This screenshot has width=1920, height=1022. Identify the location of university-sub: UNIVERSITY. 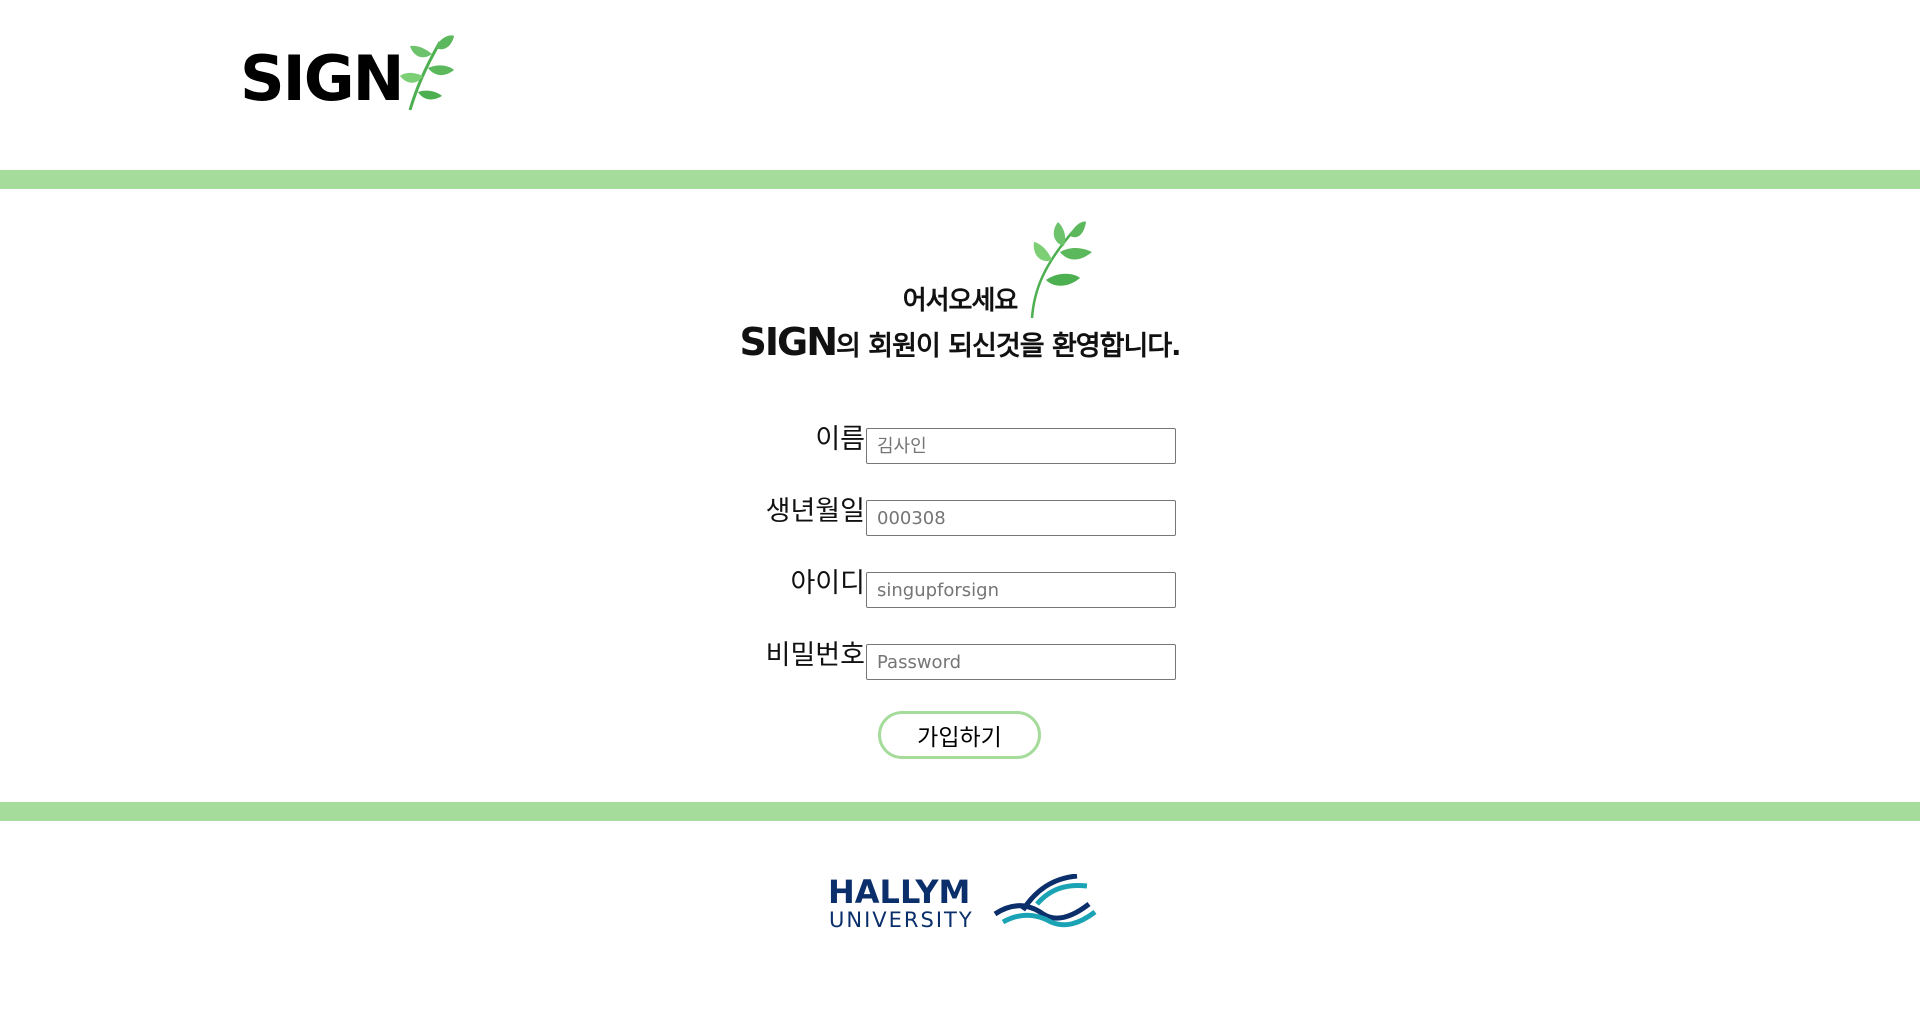
(901, 920).